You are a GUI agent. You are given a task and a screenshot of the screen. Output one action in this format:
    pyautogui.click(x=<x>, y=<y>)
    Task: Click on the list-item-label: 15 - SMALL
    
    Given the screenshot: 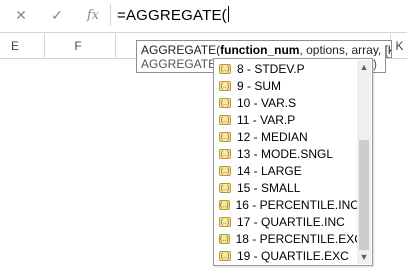 What is the action you would take?
    pyautogui.click(x=269, y=188)
    